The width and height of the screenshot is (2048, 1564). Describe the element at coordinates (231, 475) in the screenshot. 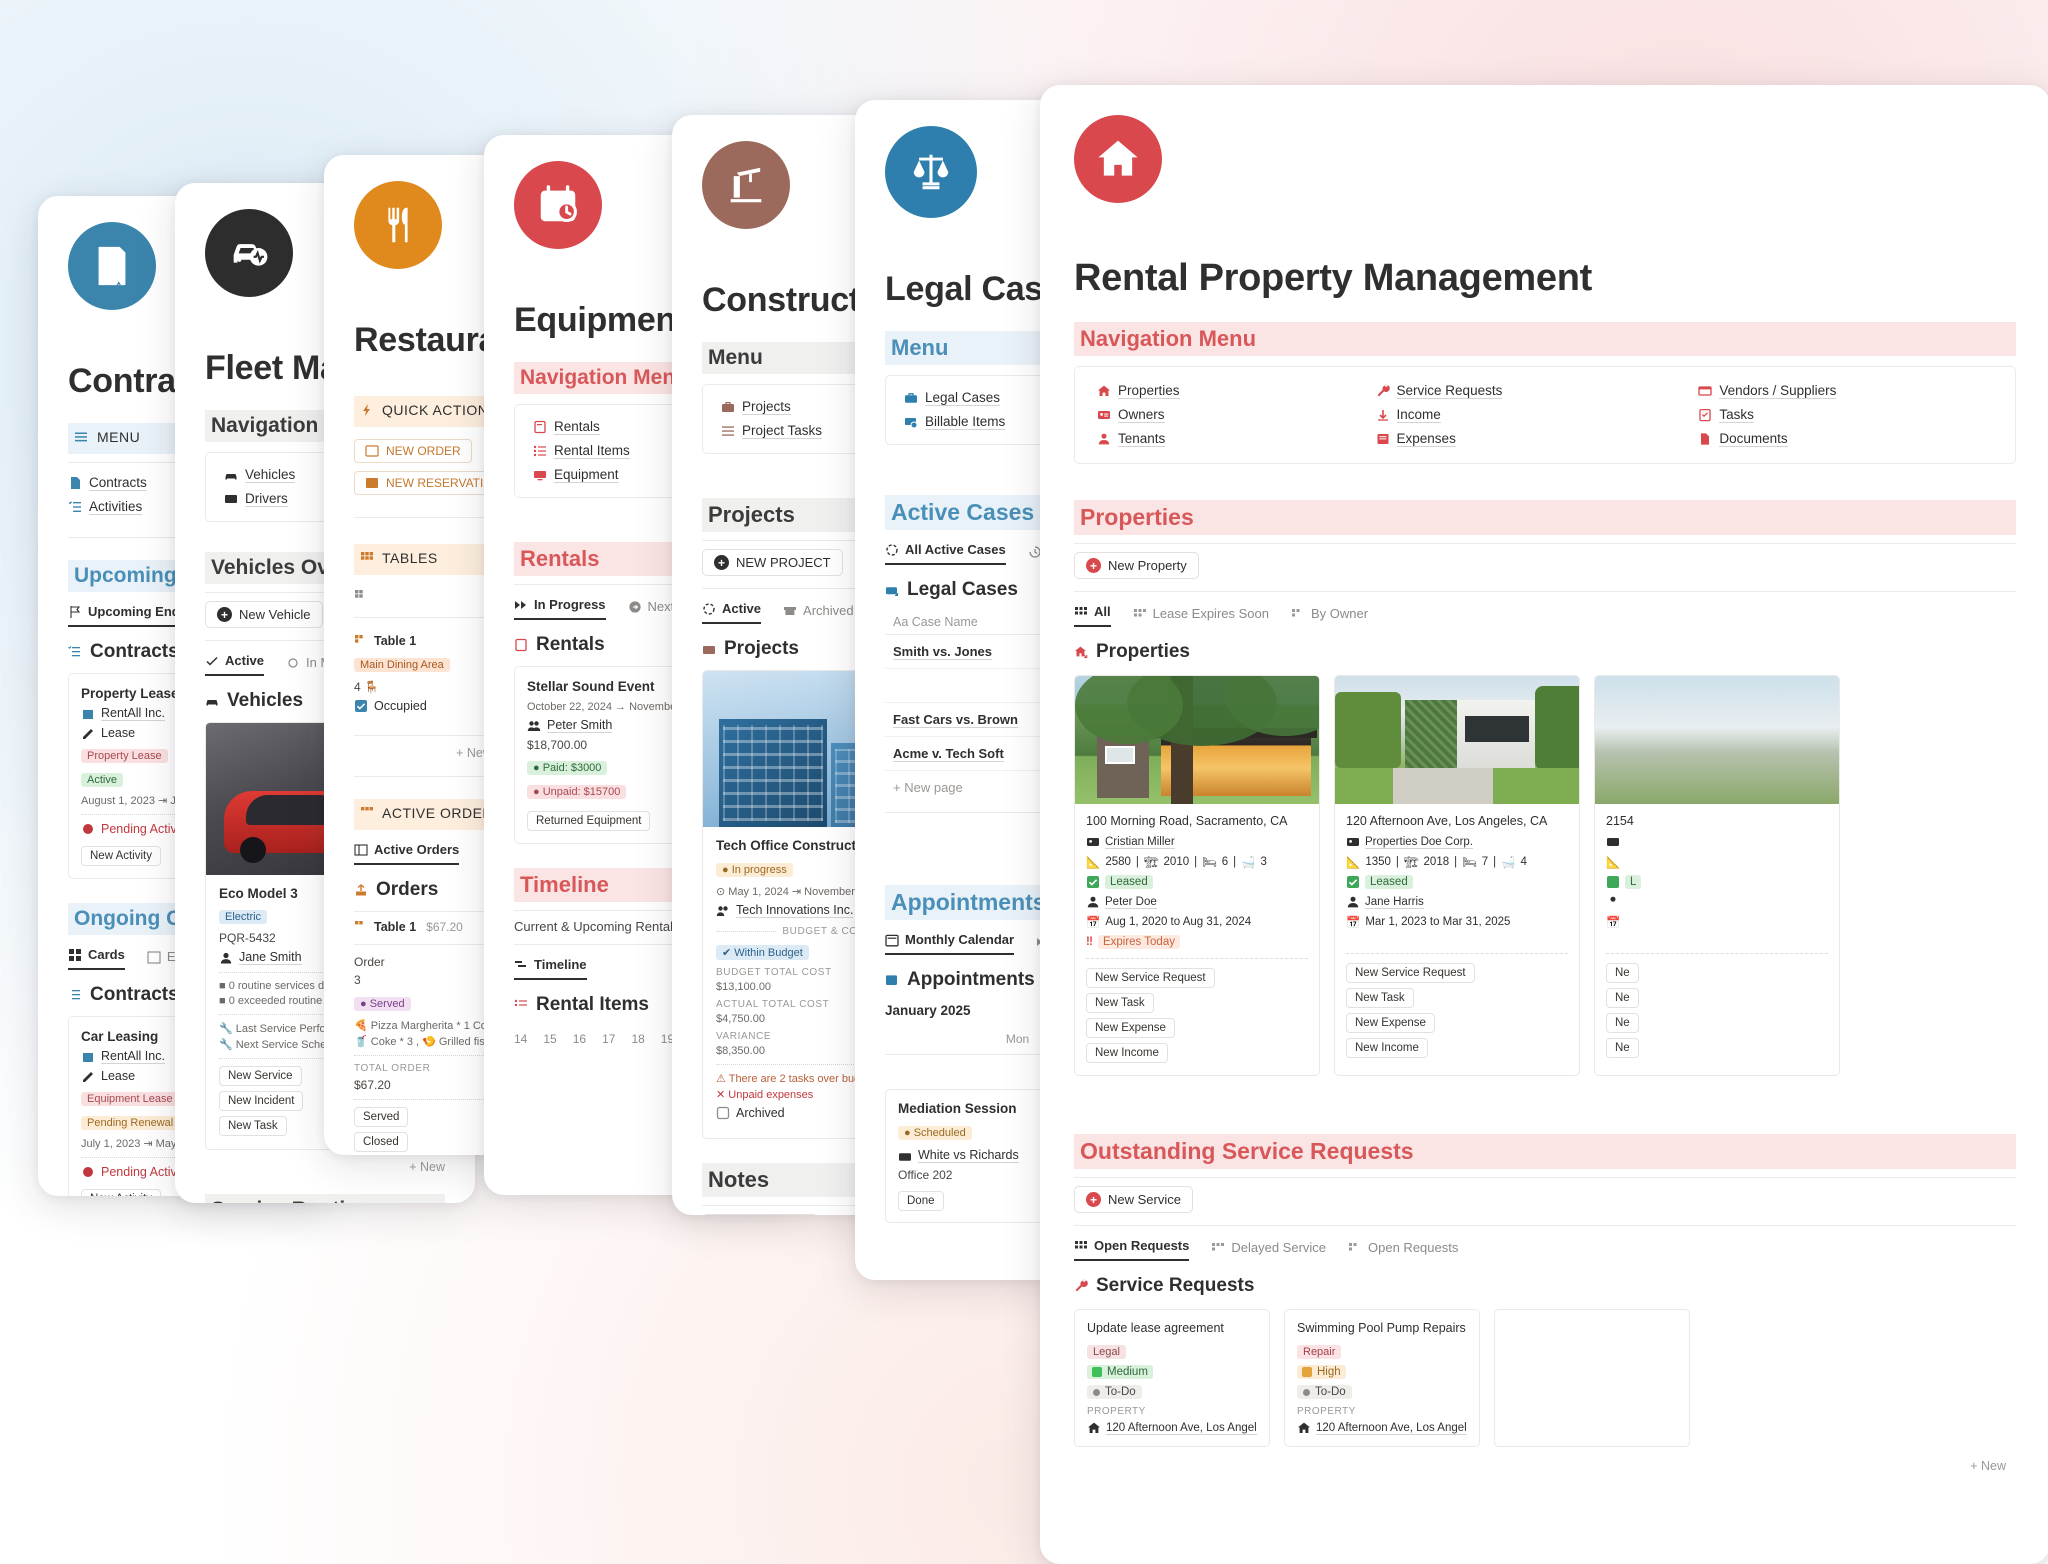

I see `car-icon` at that location.